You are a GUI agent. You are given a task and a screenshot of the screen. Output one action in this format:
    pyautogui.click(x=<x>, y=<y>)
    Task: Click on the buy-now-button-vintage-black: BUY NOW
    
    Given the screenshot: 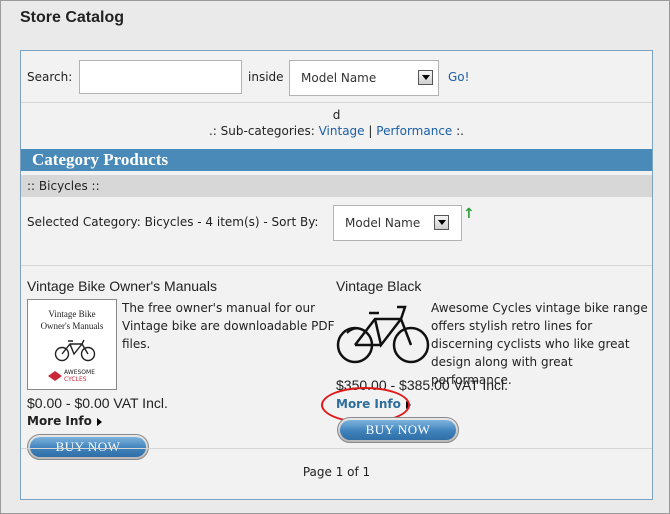 What is the action you would take?
    pyautogui.click(x=398, y=430)
    